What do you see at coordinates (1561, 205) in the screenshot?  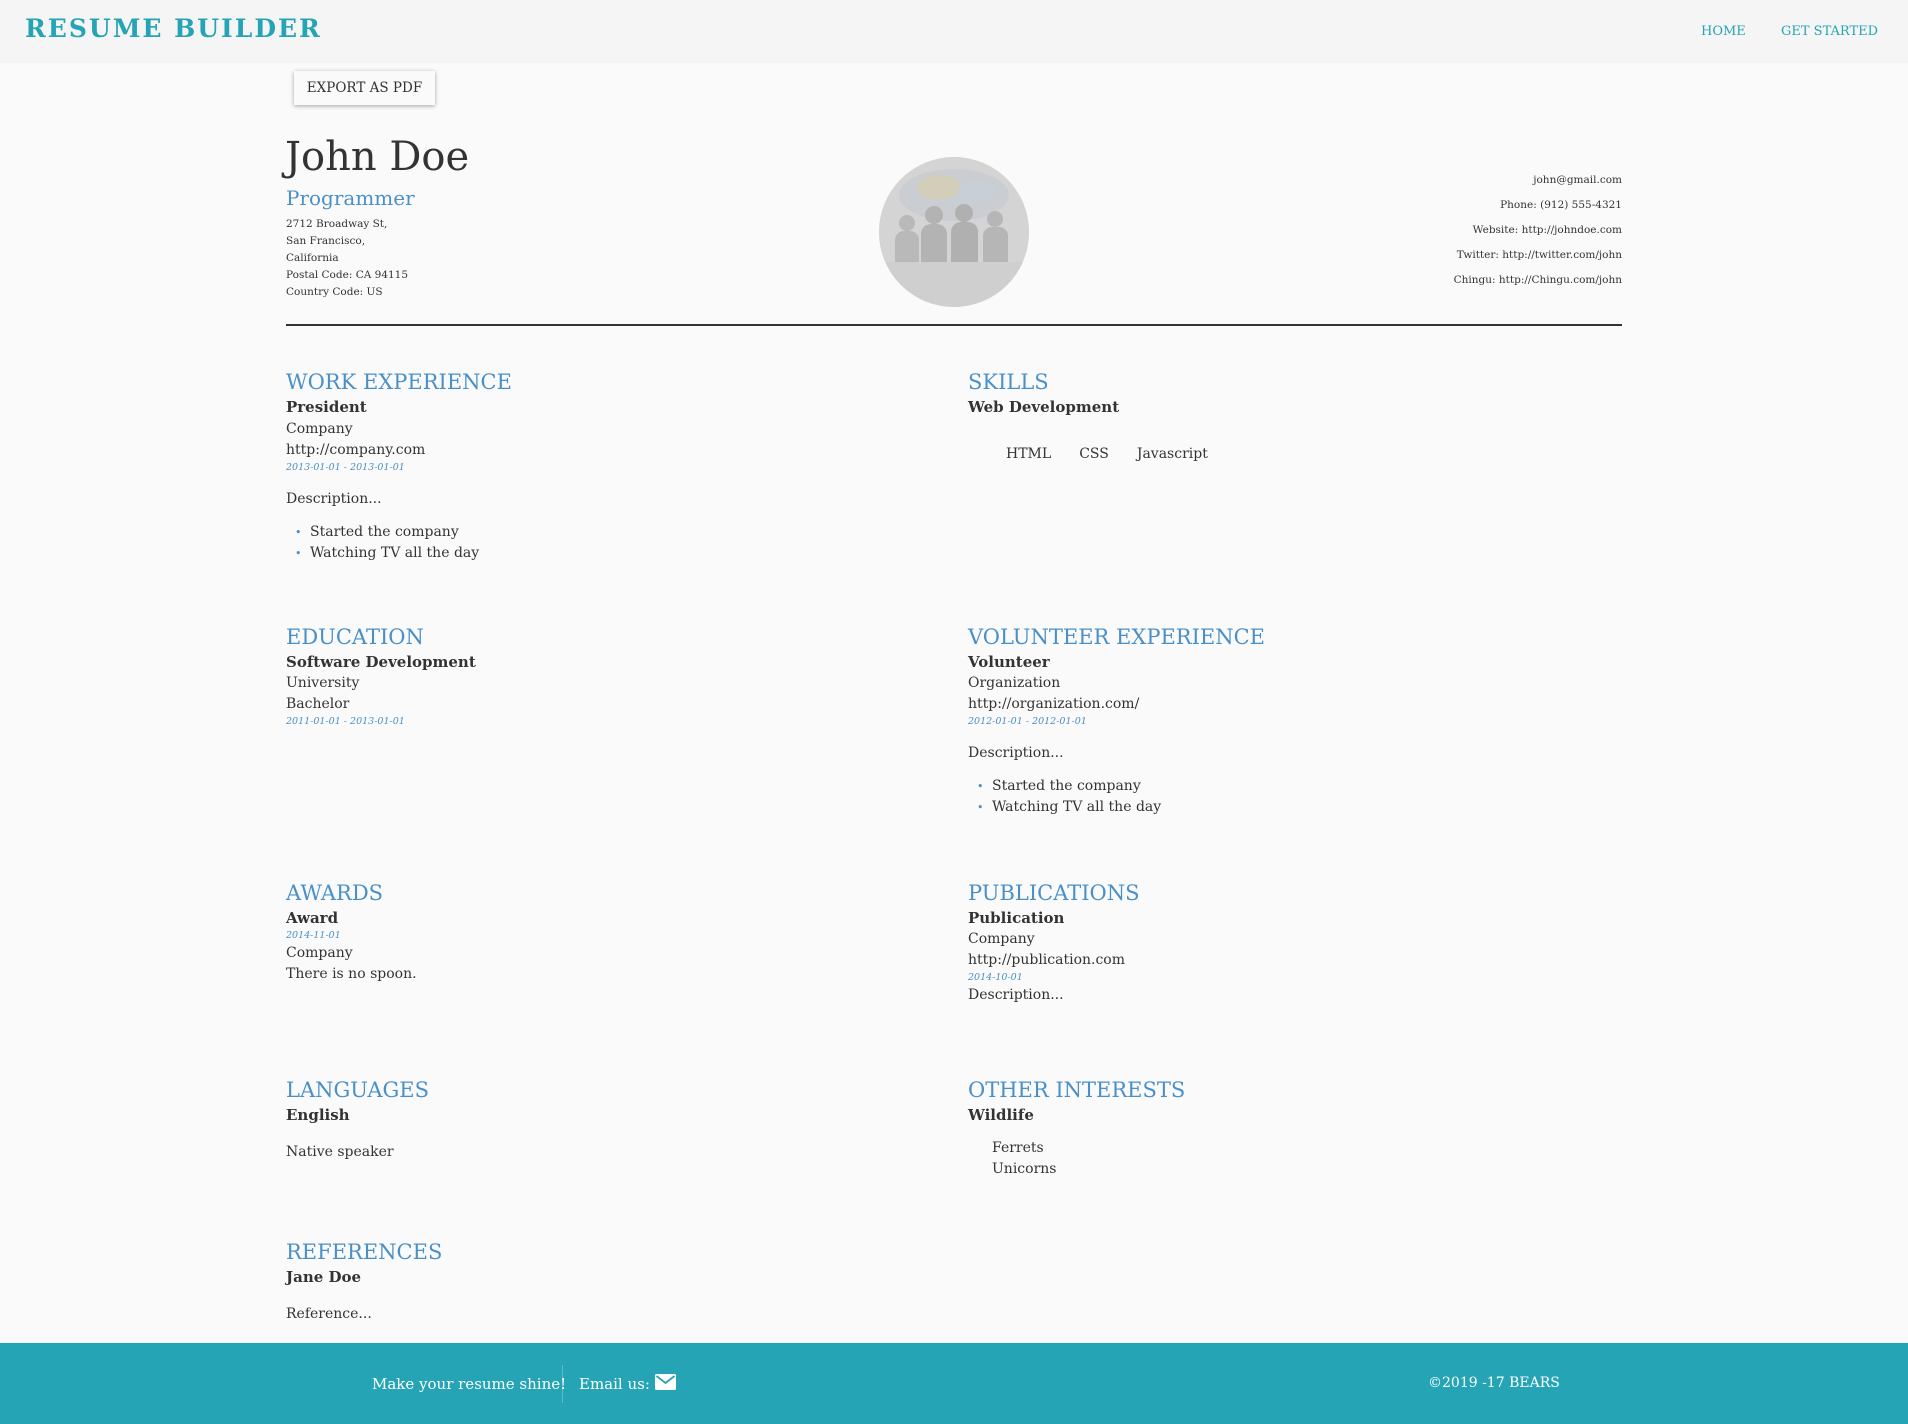 I see `contact-phone: Phone: (912) 555-4321` at bounding box center [1561, 205].